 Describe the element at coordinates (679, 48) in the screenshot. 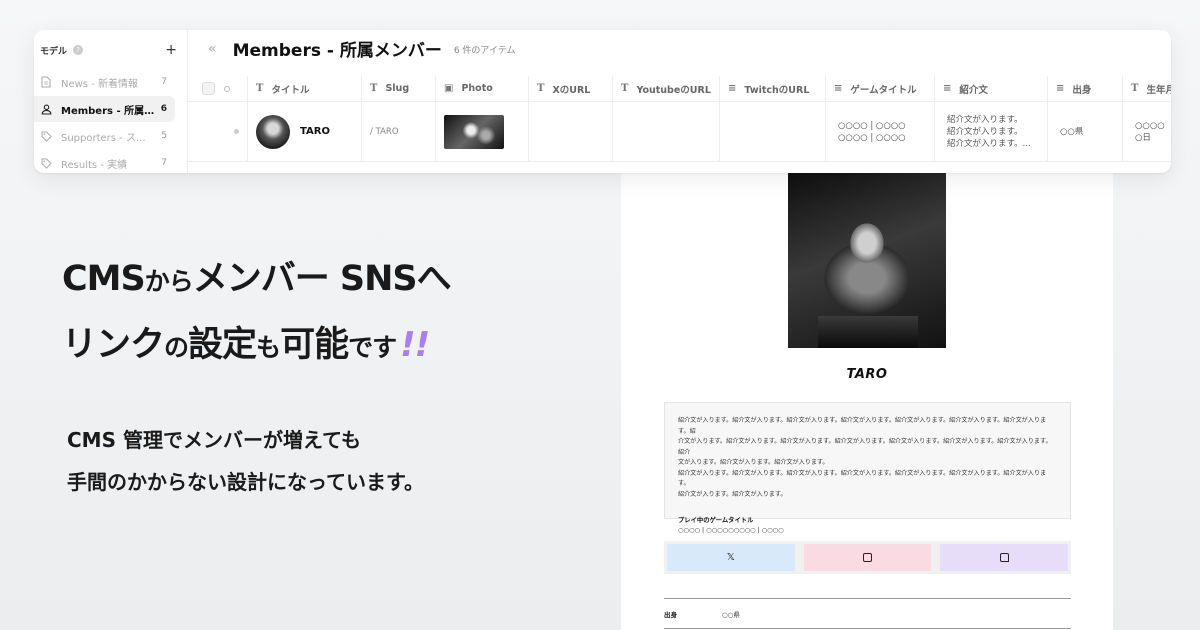

I see `content-header: « Members - 所属メンバー 6 件のアイテム` at that location.